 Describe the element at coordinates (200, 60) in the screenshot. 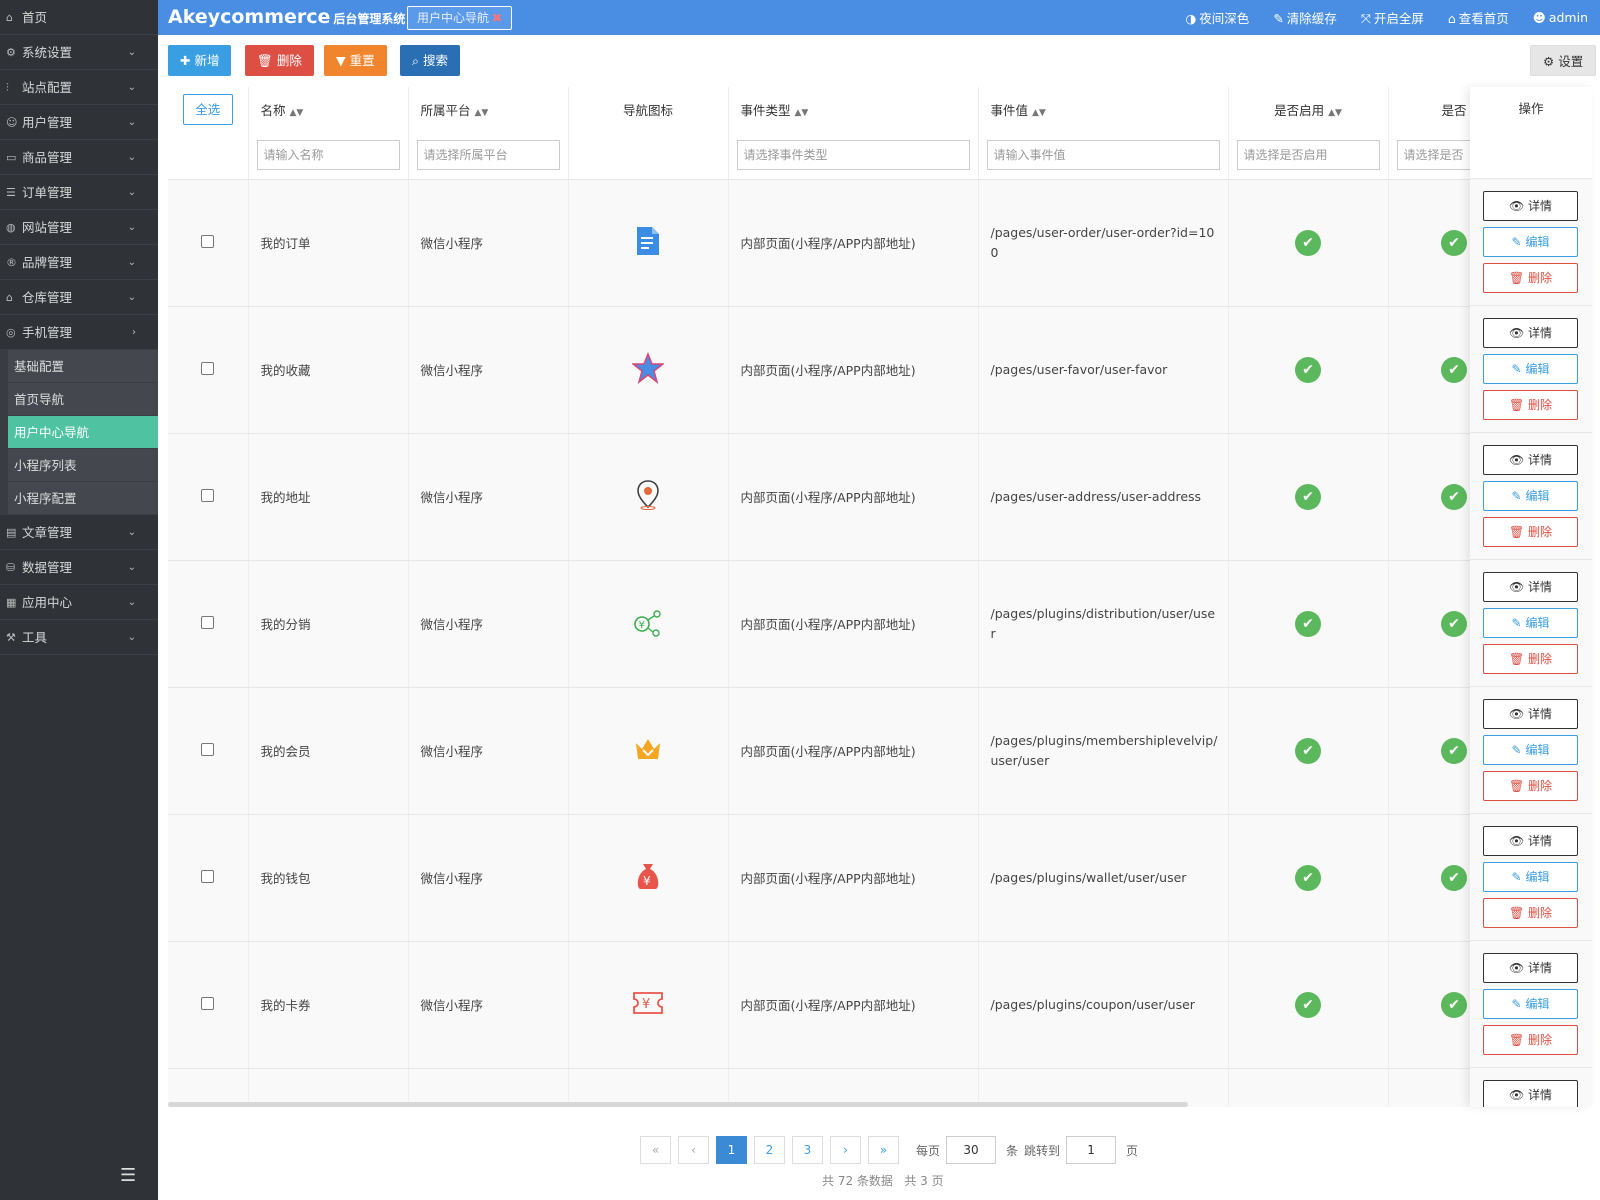

I see `add-button: ✚ 新增` at that location.